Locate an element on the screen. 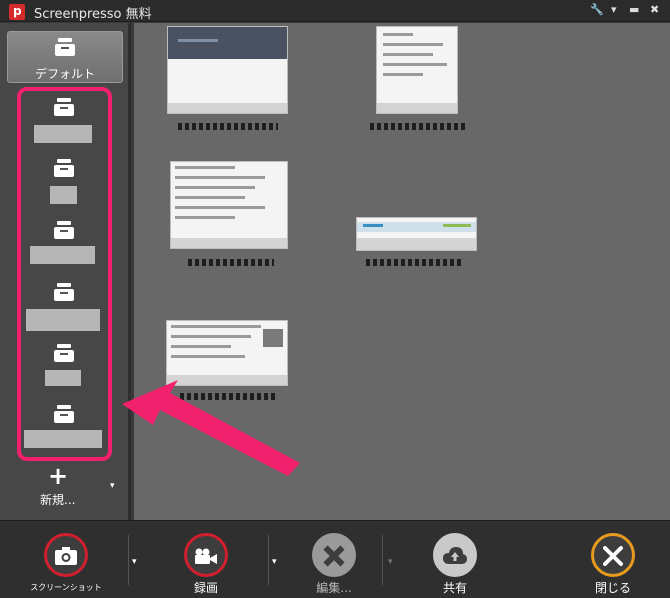 Image resolution: width=670 pixels, height=598 pixels. folder-default: デフォルト is located at coordinates (65, 57).